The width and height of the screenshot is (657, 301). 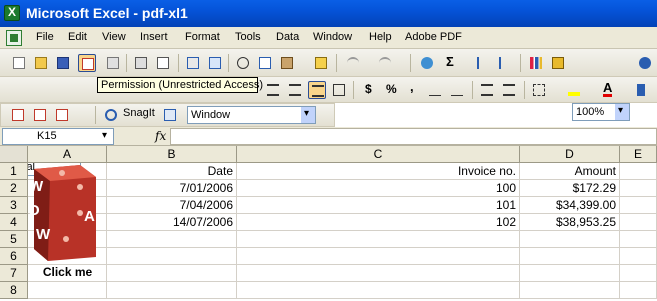 I want to click on hyperlink-icon, so click(x=427, y=63).